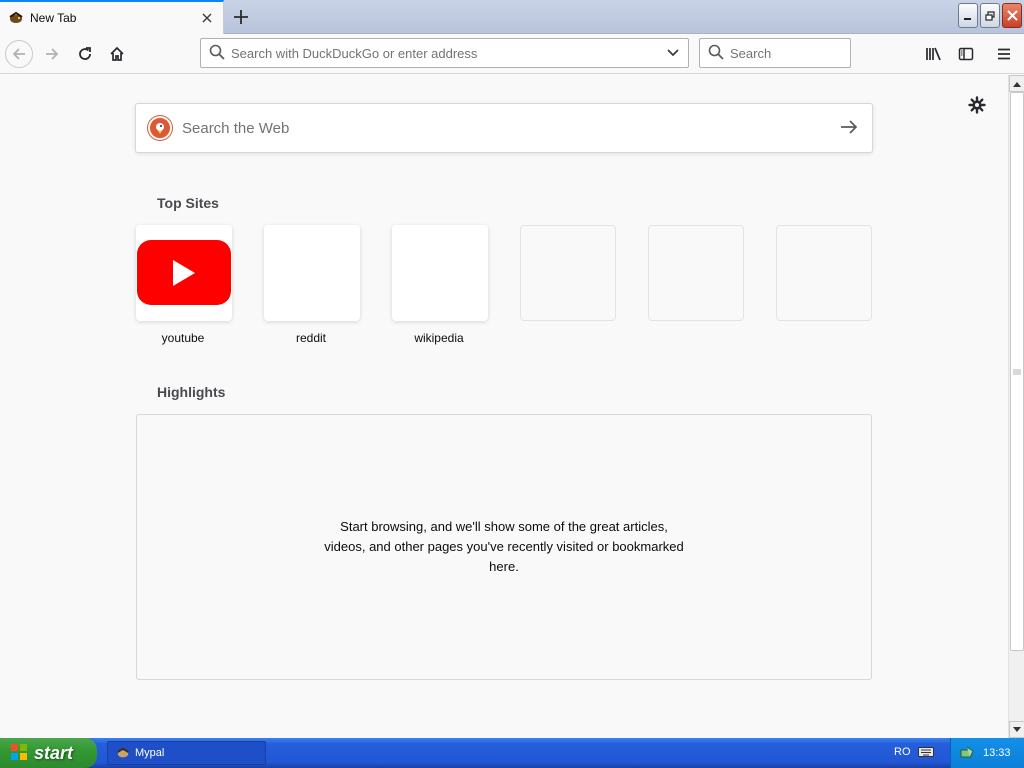 The height and width of the screenshot is (768, 1024). Describe the element at coordinates (818, 53) in the screenshot. I see `search-input` at that location.